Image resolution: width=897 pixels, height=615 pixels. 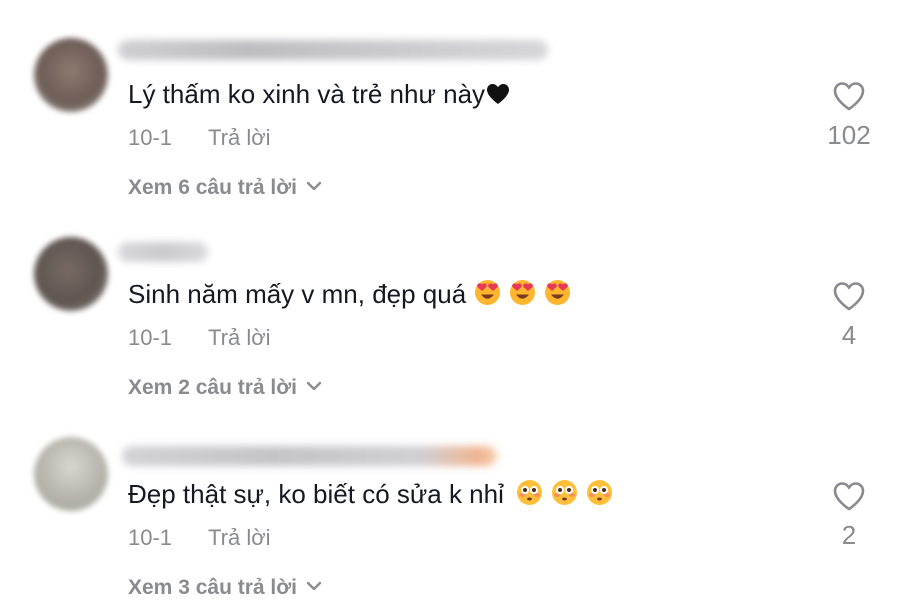 I want to click on like-count: 102, so click(x=849, y=135).